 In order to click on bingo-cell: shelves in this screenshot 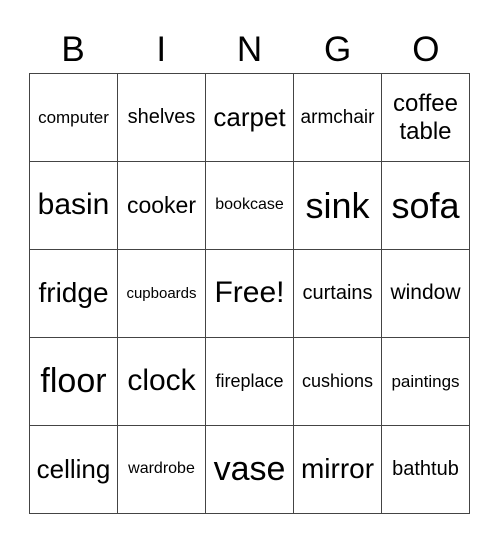, I will do `click(162, 118)`.